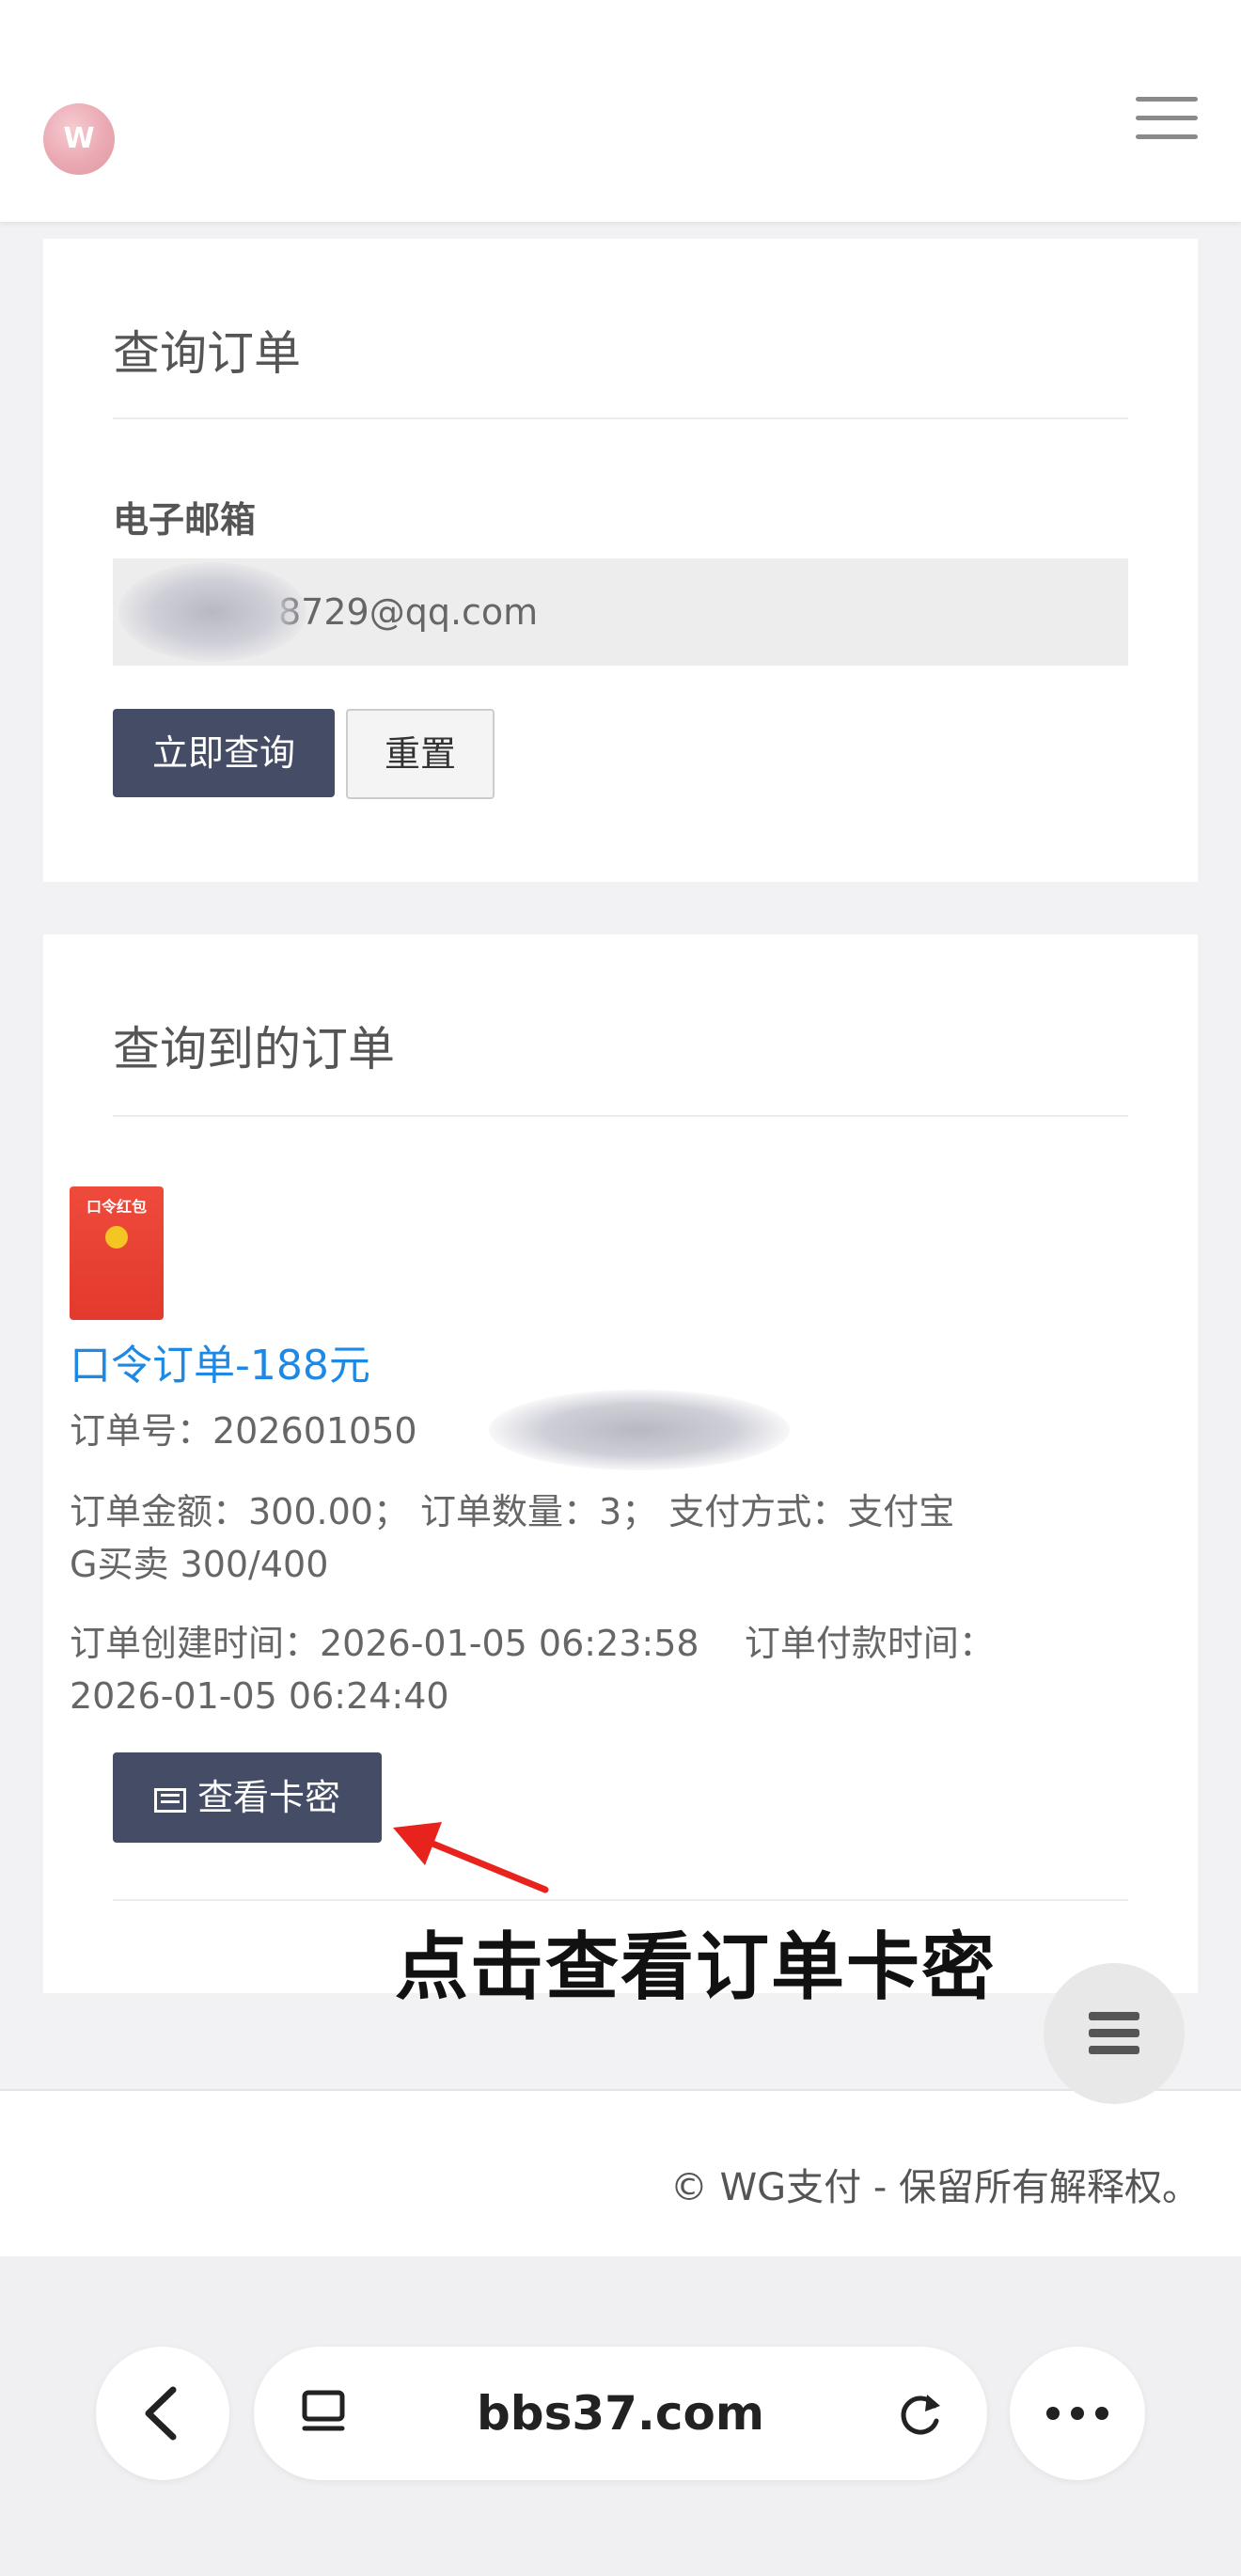  I want to click on more-options-button, so click(1078, 2414).